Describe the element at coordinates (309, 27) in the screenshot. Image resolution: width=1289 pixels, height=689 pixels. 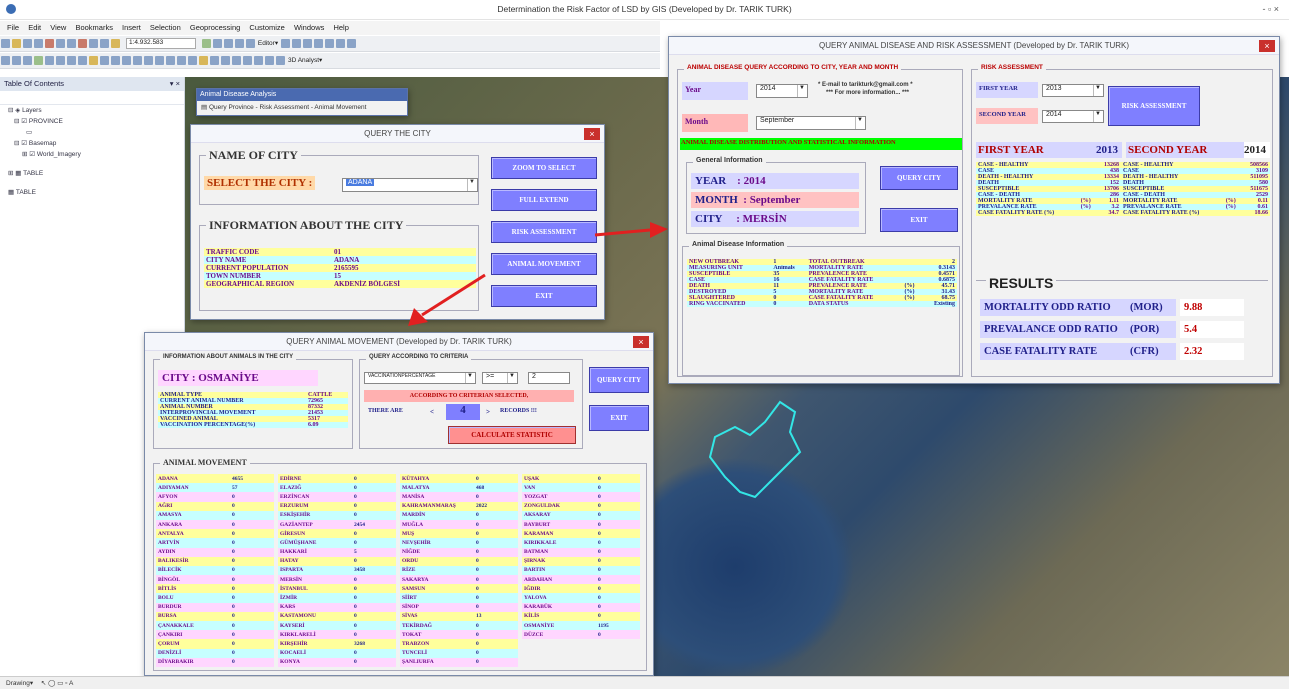
I see `menu-windows: Windows` at that location.